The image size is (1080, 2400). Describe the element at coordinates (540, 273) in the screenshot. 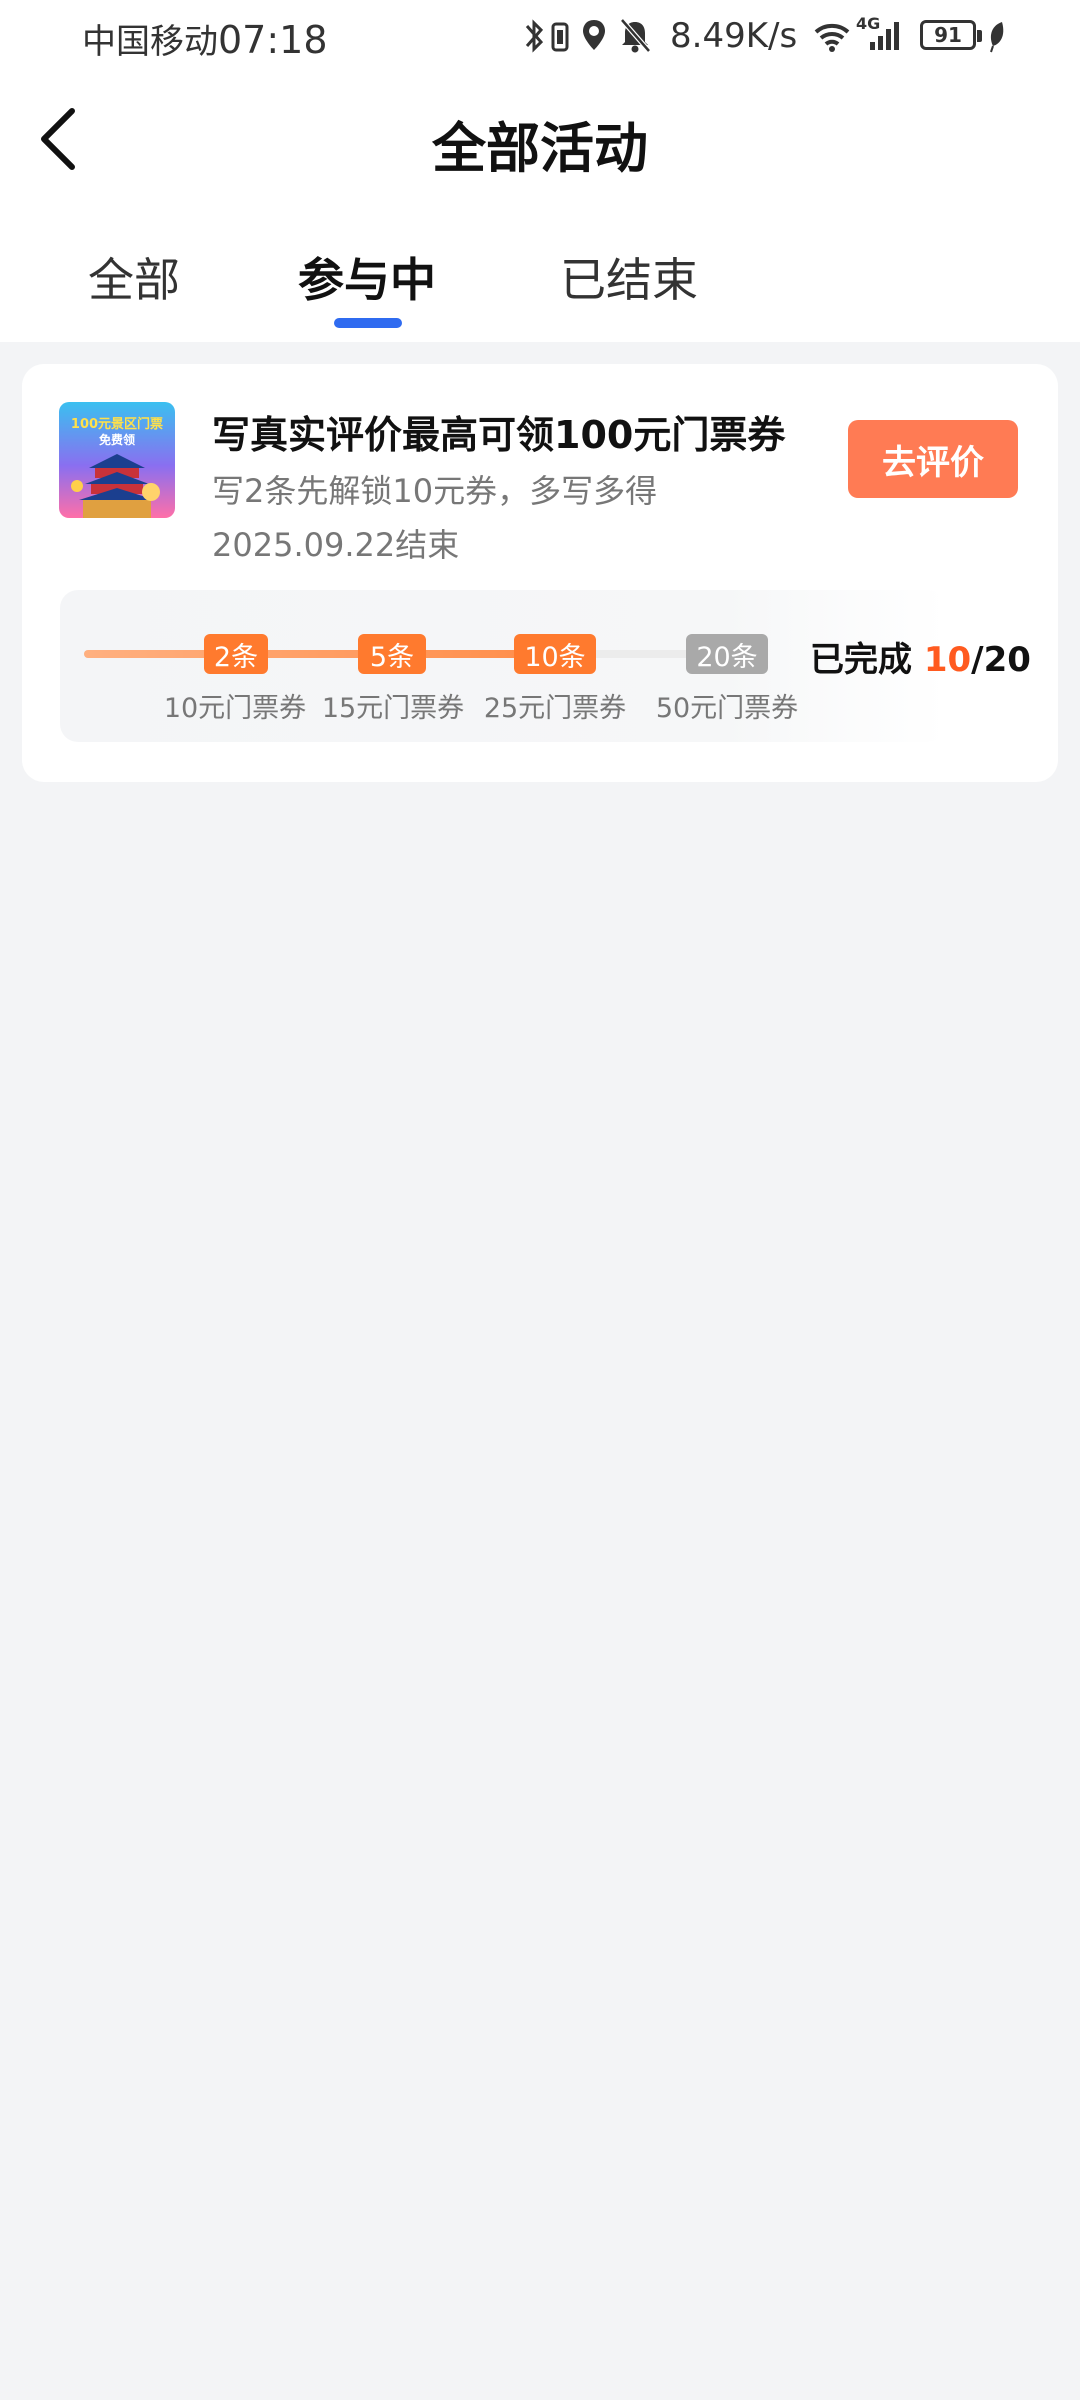

I see `activity-tabs: 全部 参与中 已结束` at that location.